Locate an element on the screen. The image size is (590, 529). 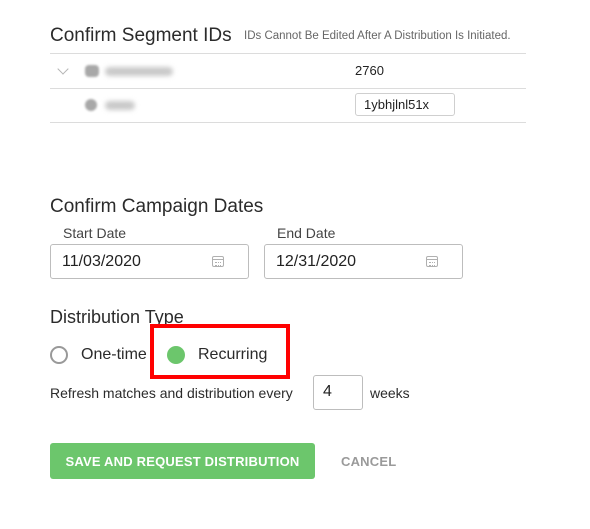
pie-chart-icon is located at coordinates (91, 105).